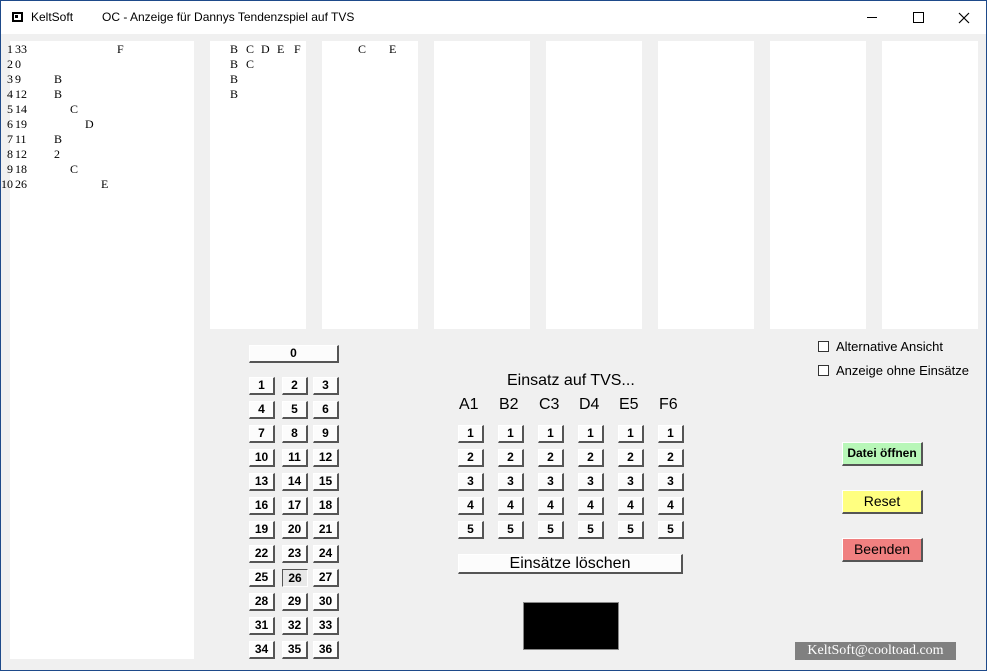  Describe the element at coordinates (295, 602) in the screenshot. I see `number-button-29: 29` at that location.